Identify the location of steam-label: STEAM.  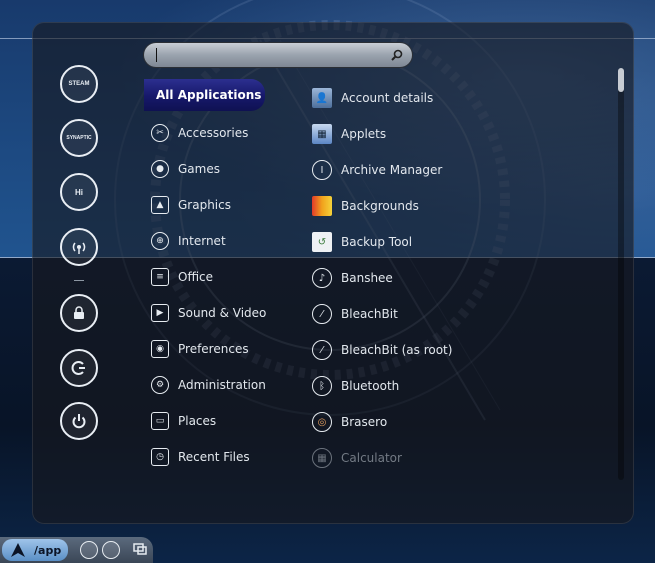
(79, 84).